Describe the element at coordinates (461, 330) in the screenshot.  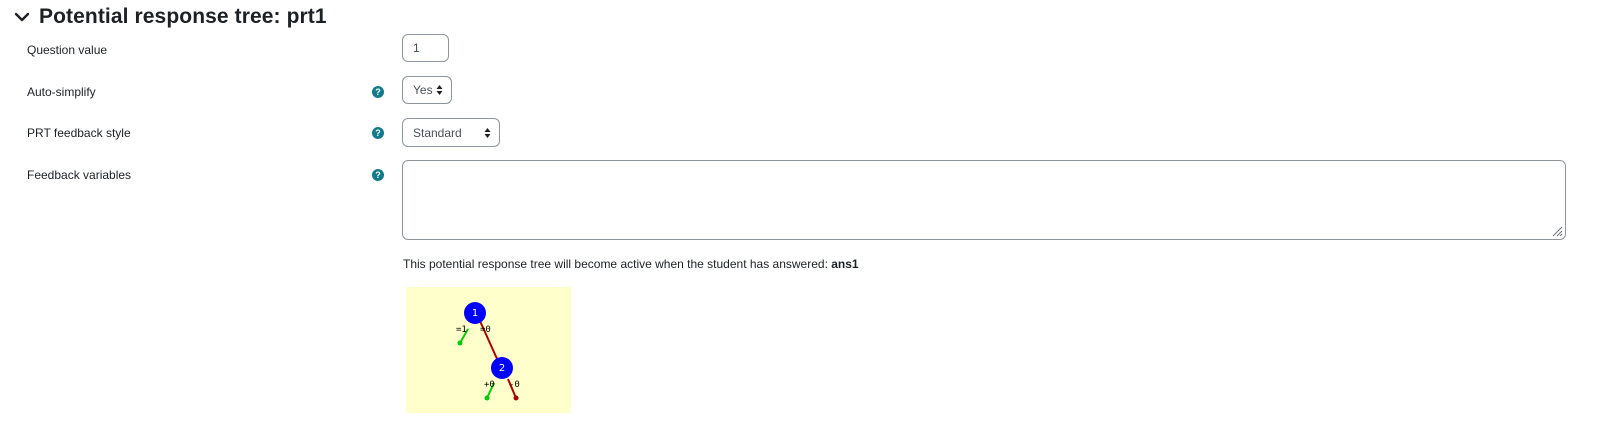
I see `node1-true-label: =1` at that location.